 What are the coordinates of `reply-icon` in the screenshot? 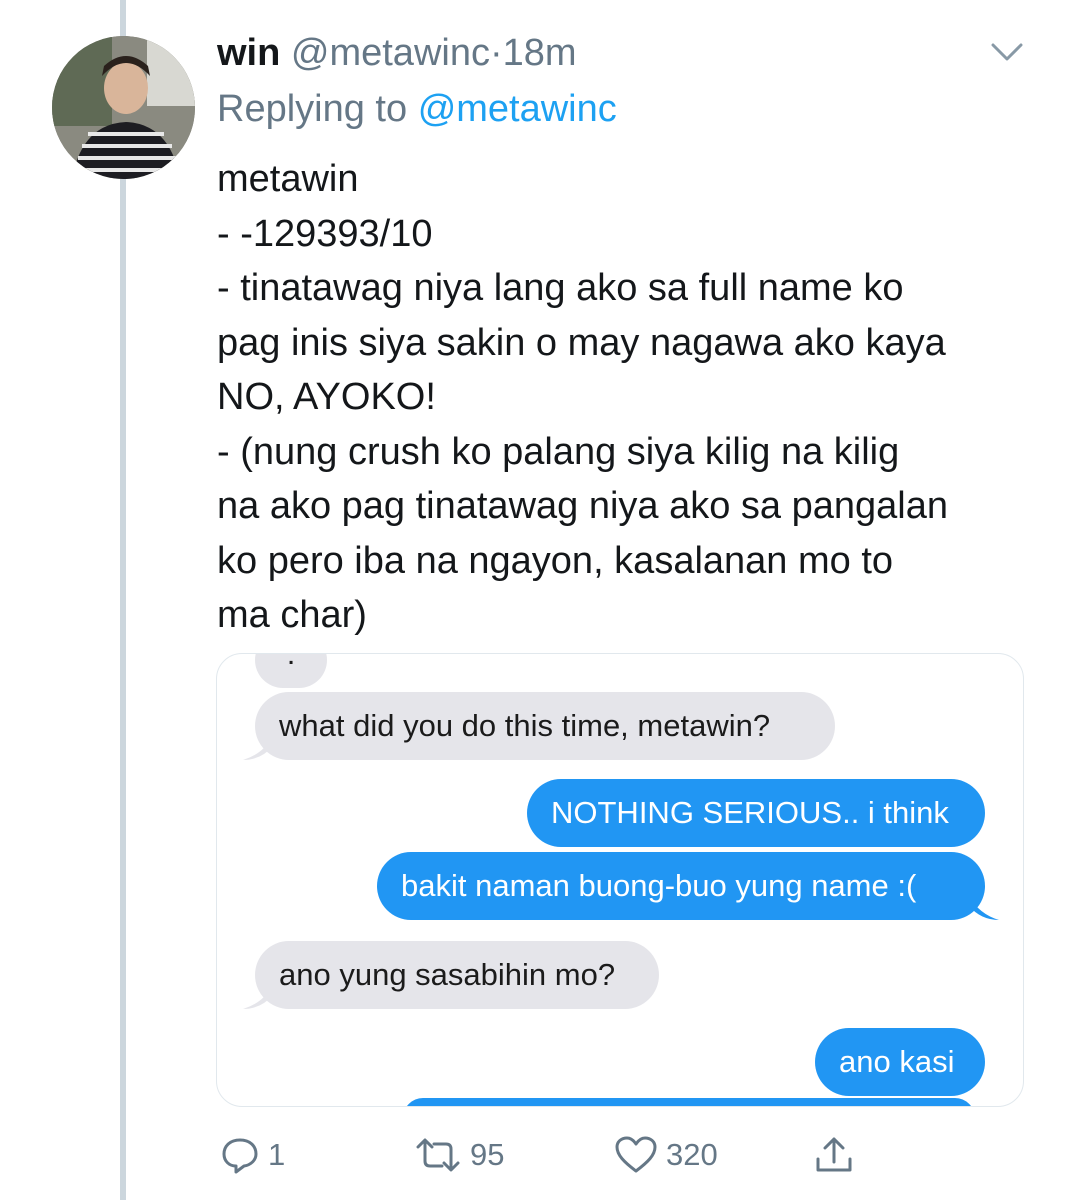 It's located at (240, 1156).